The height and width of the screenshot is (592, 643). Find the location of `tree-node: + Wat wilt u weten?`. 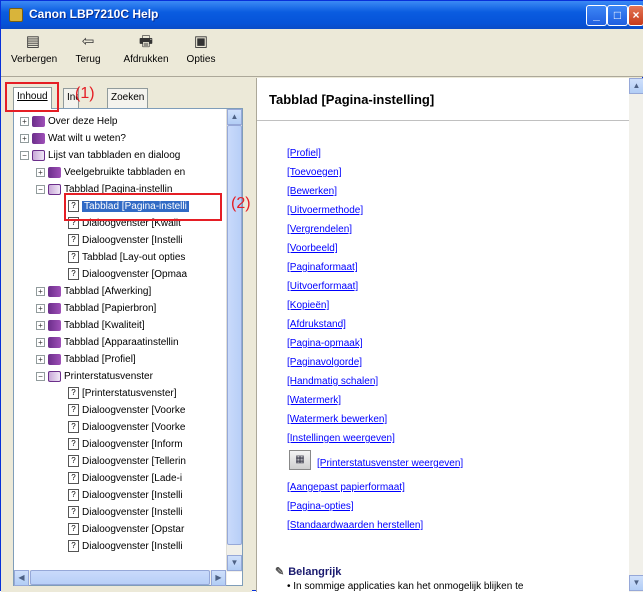

tree-node: + Wat wilt u weten? is located at coordinates (73, 139).